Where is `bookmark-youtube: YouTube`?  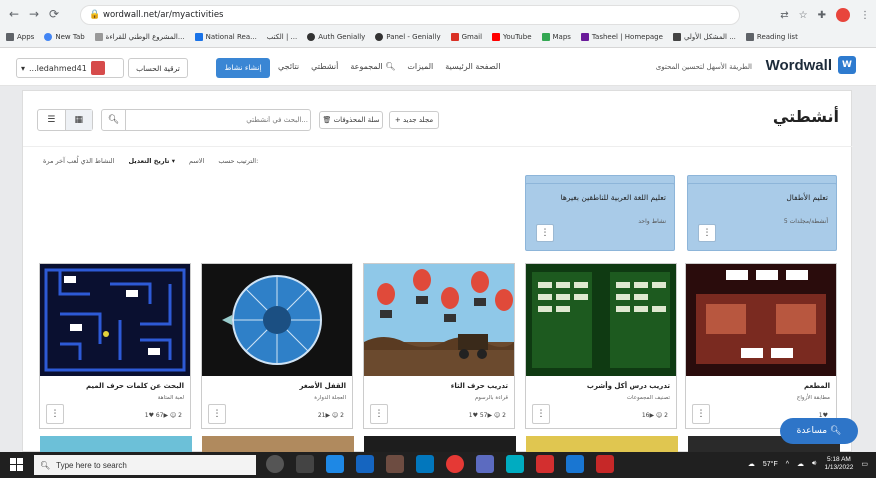 bookmark-youtube: YouTube is located at coordinates (512, 37).